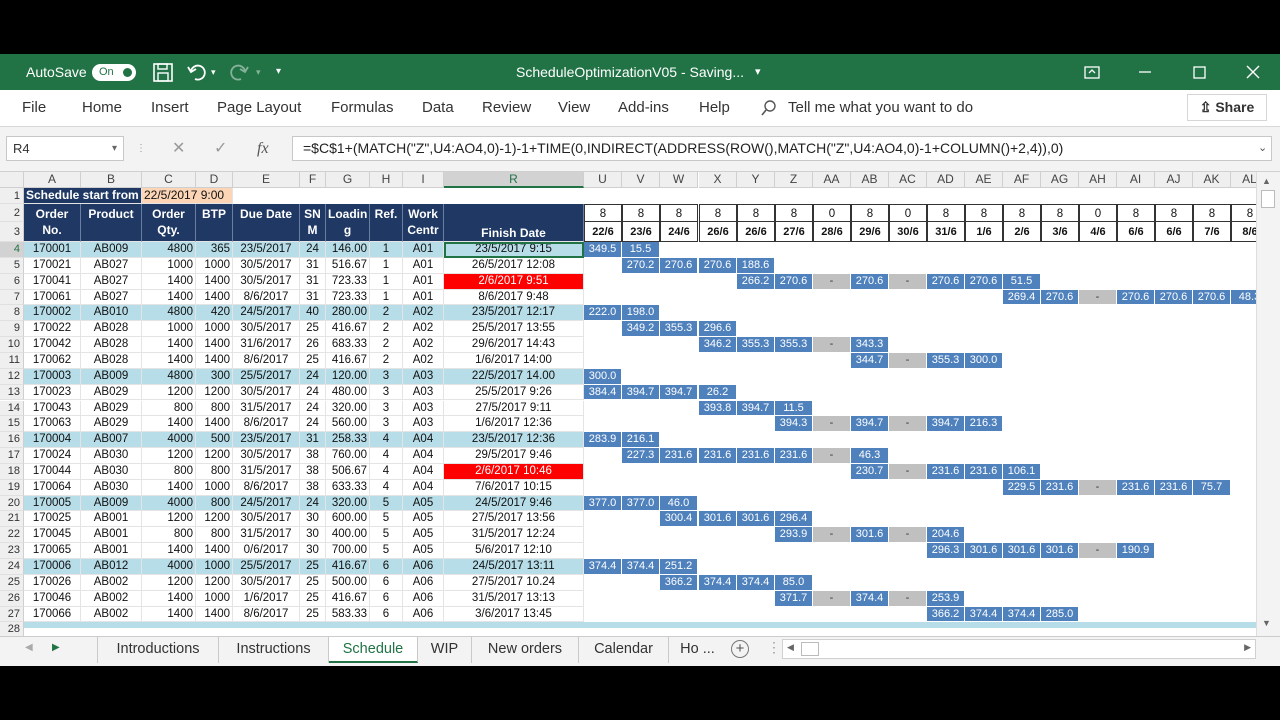 Image resolution: width=1280 pixels, height=720 pixels. What do you see at coordinates (348, 503) in the screenshot?
I see `cell-load: 320.00` at bounding box center [348, 503].